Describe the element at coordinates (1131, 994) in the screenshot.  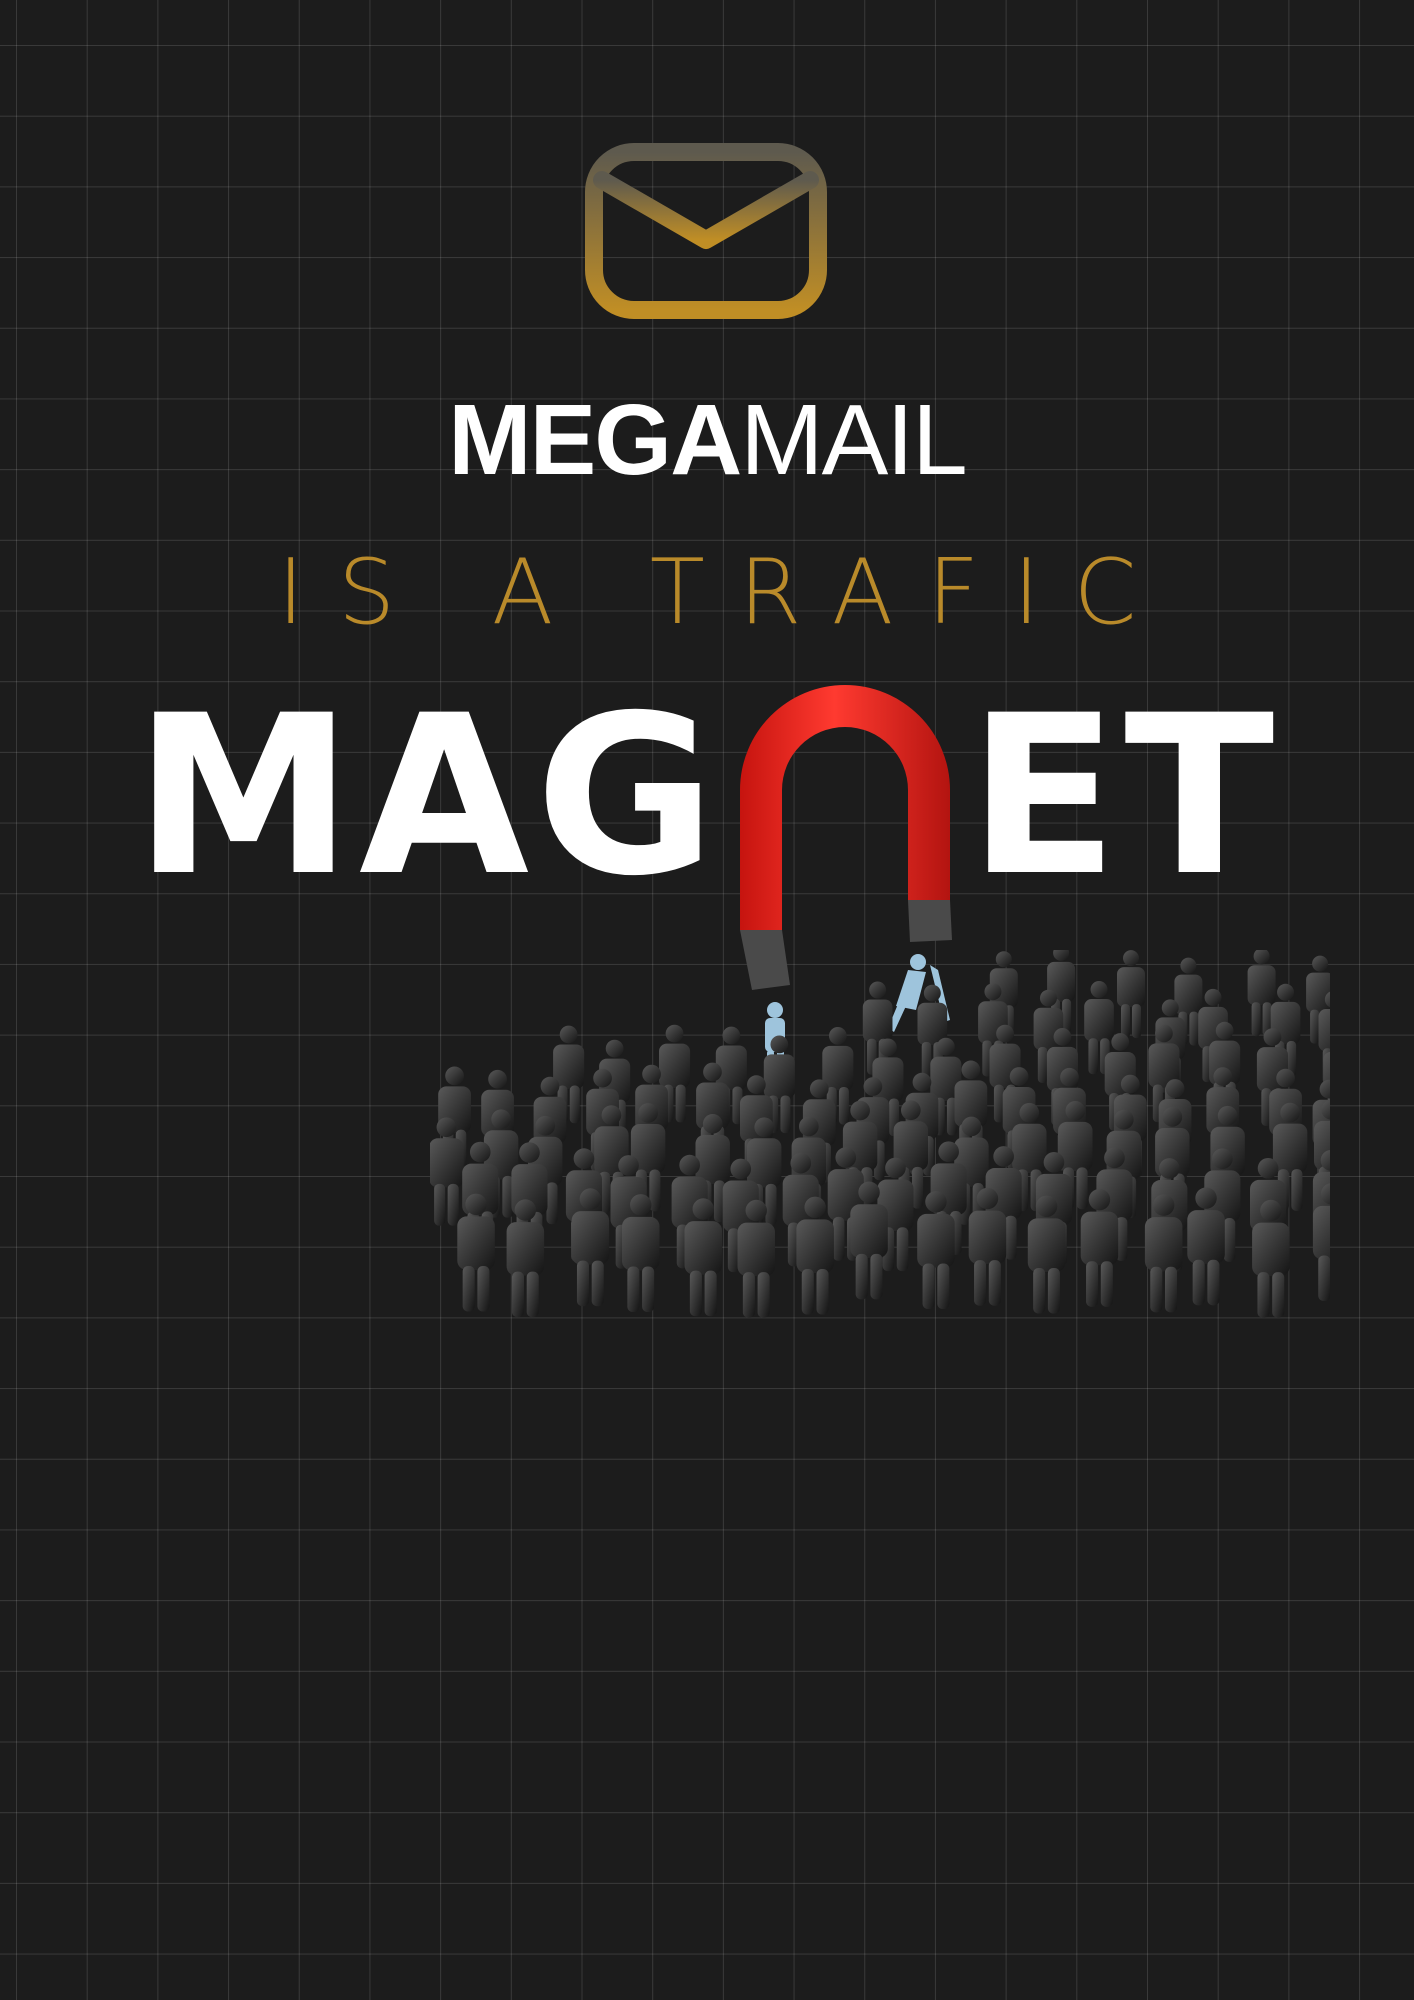
I see `crowd-person-icon` at that location.